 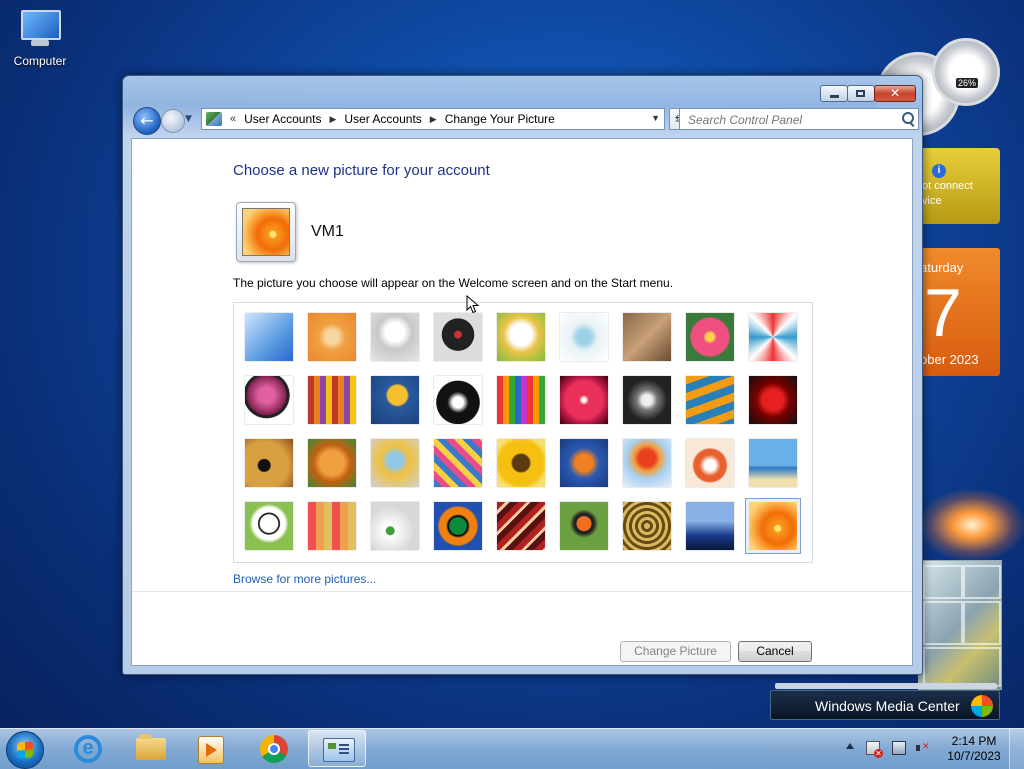 I want to click on picture-tile-dog, so click(x=458, y=400).